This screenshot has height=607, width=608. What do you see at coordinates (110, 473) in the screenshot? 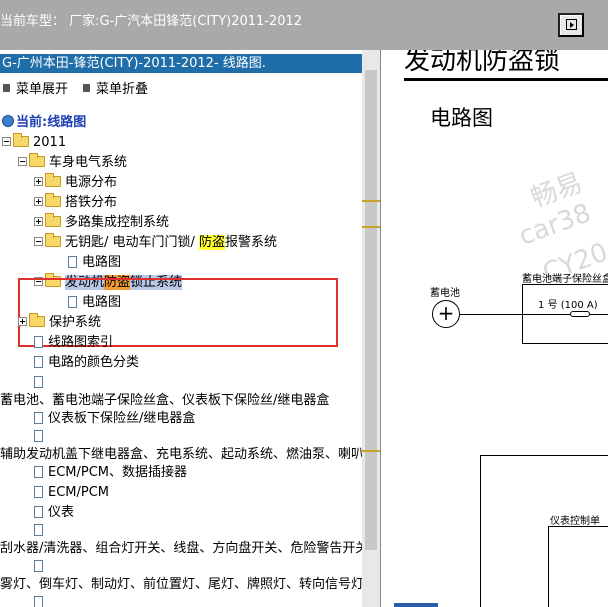
I see `tree-node-ecm-dlc: ECM/PCM、数据插接器` at bounding box center [110, 473].